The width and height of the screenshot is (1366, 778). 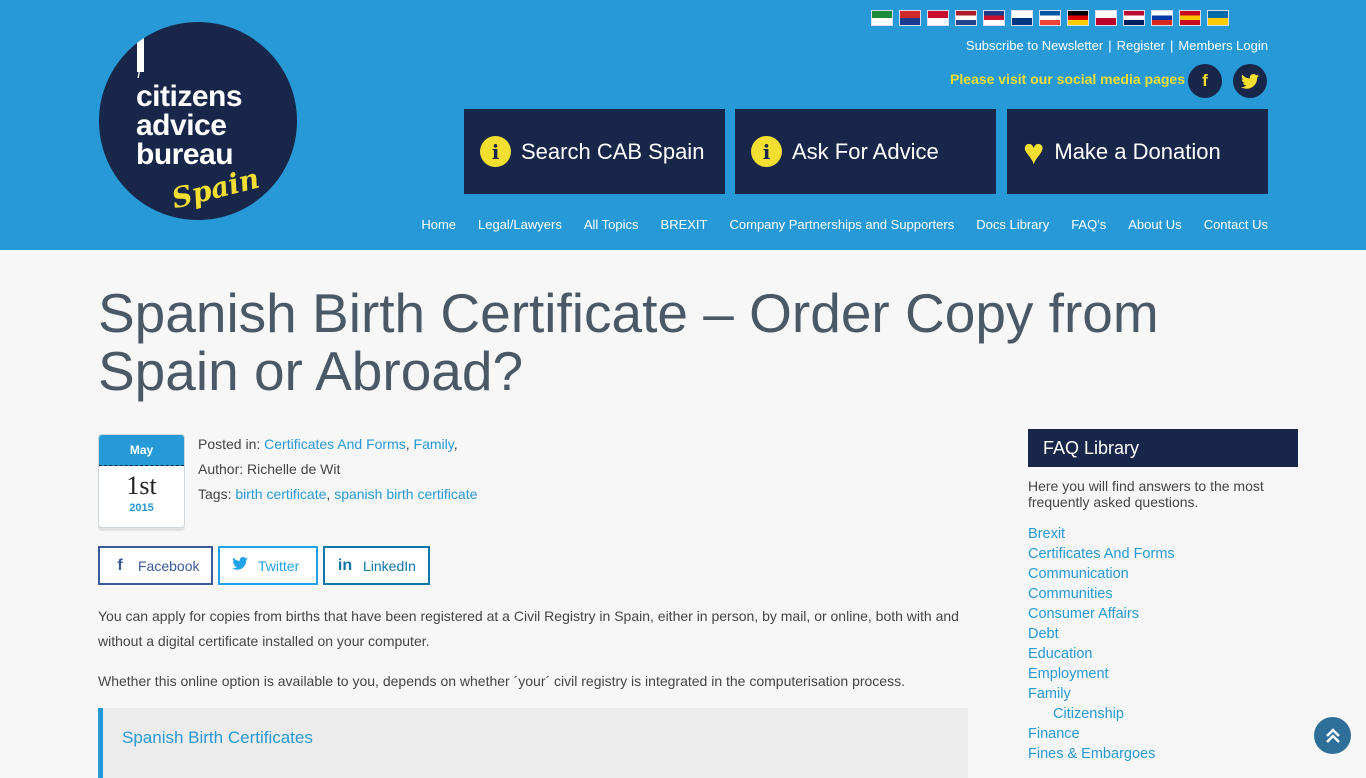 I want to click on ask-for-advice-label: Ask For Advice, so click(x=865, y=151).